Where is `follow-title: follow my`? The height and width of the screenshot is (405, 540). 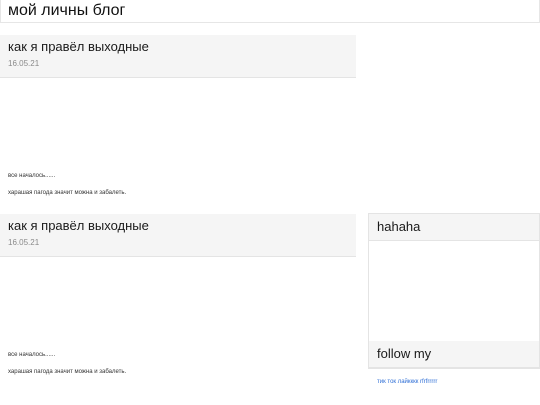
follow-title: follow my is located at coordinates (404, 353).